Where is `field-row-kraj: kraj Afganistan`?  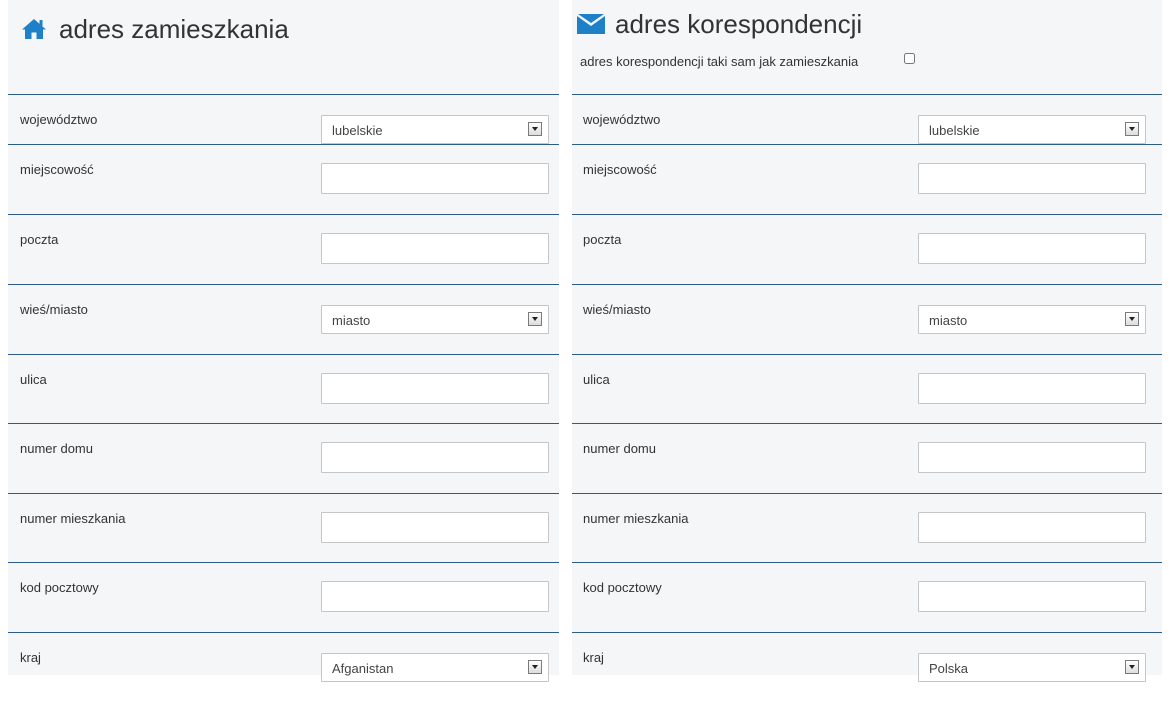
field-row-kraj: kraj Afganistan is located at coordinates (283, 667).